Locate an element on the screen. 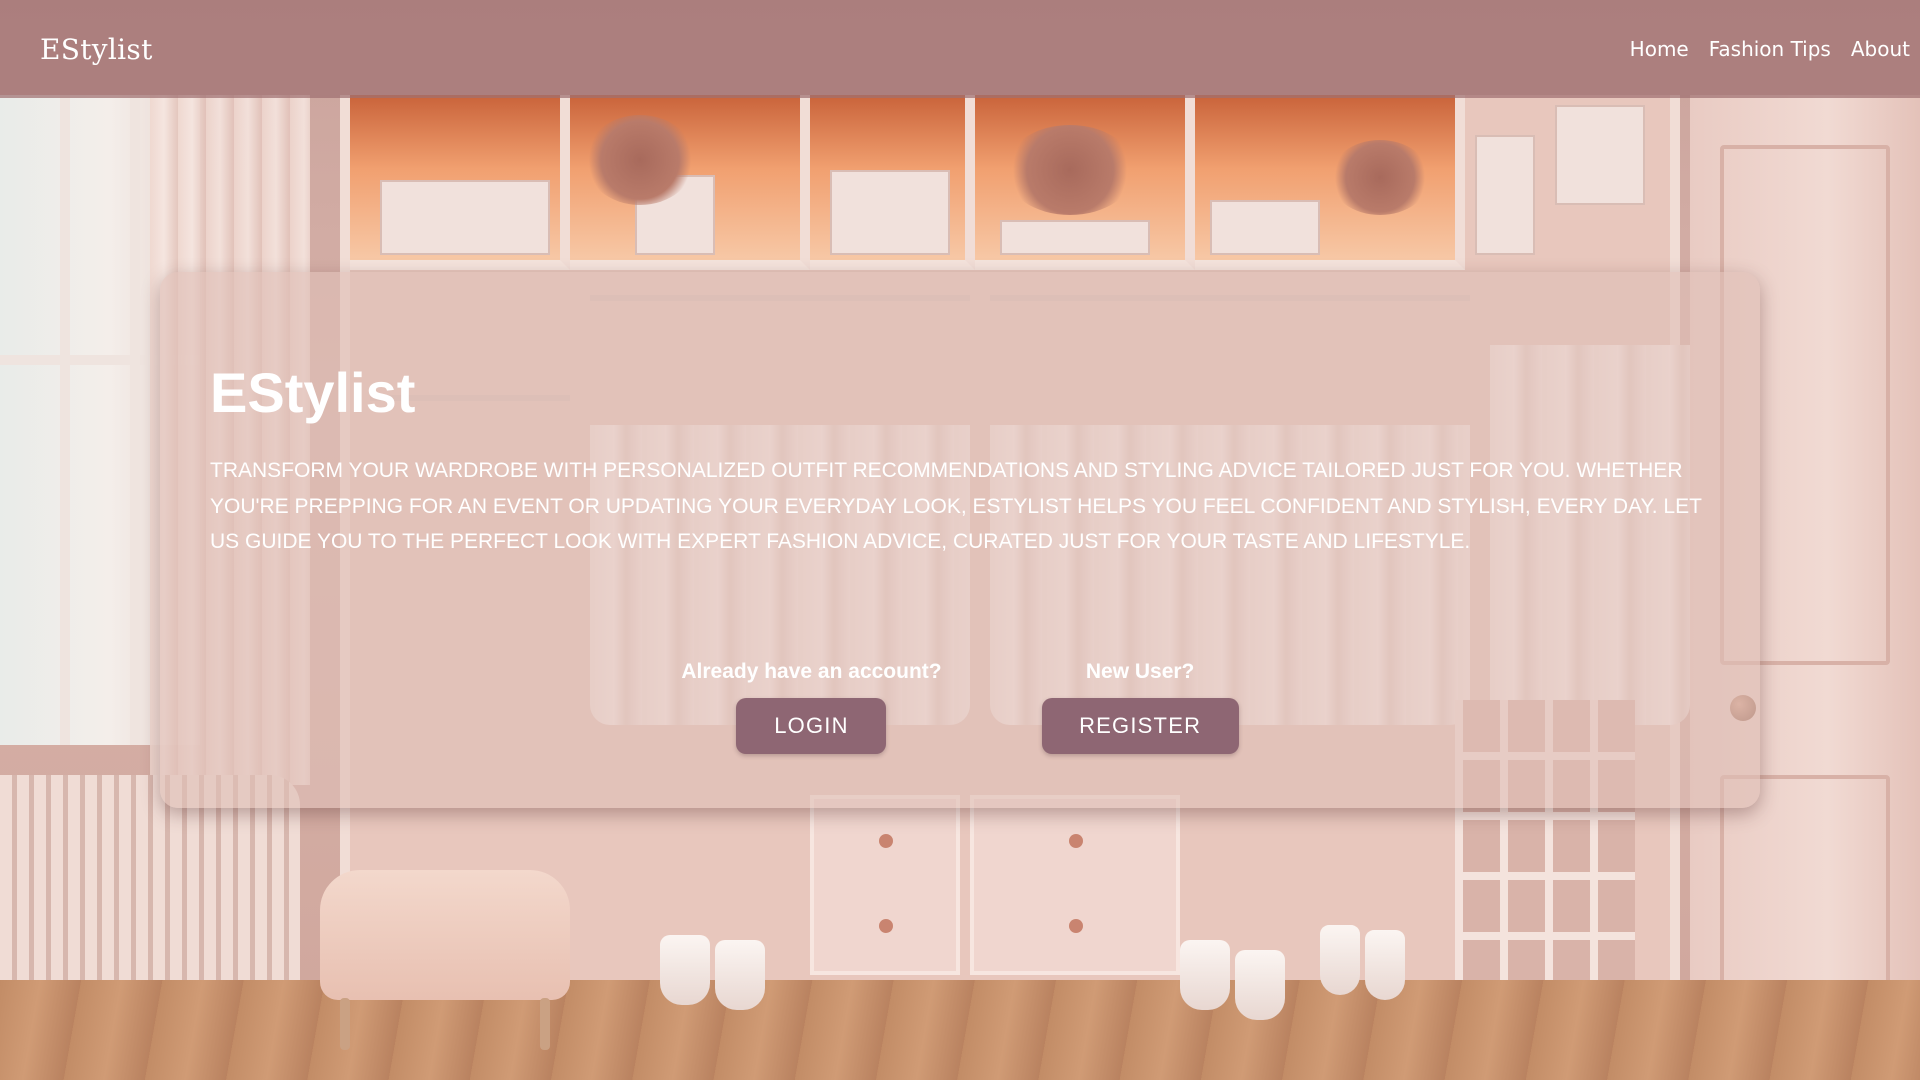 This screenshot has height=1080, width=1920. ottoman is located at coordinates (445, 960).